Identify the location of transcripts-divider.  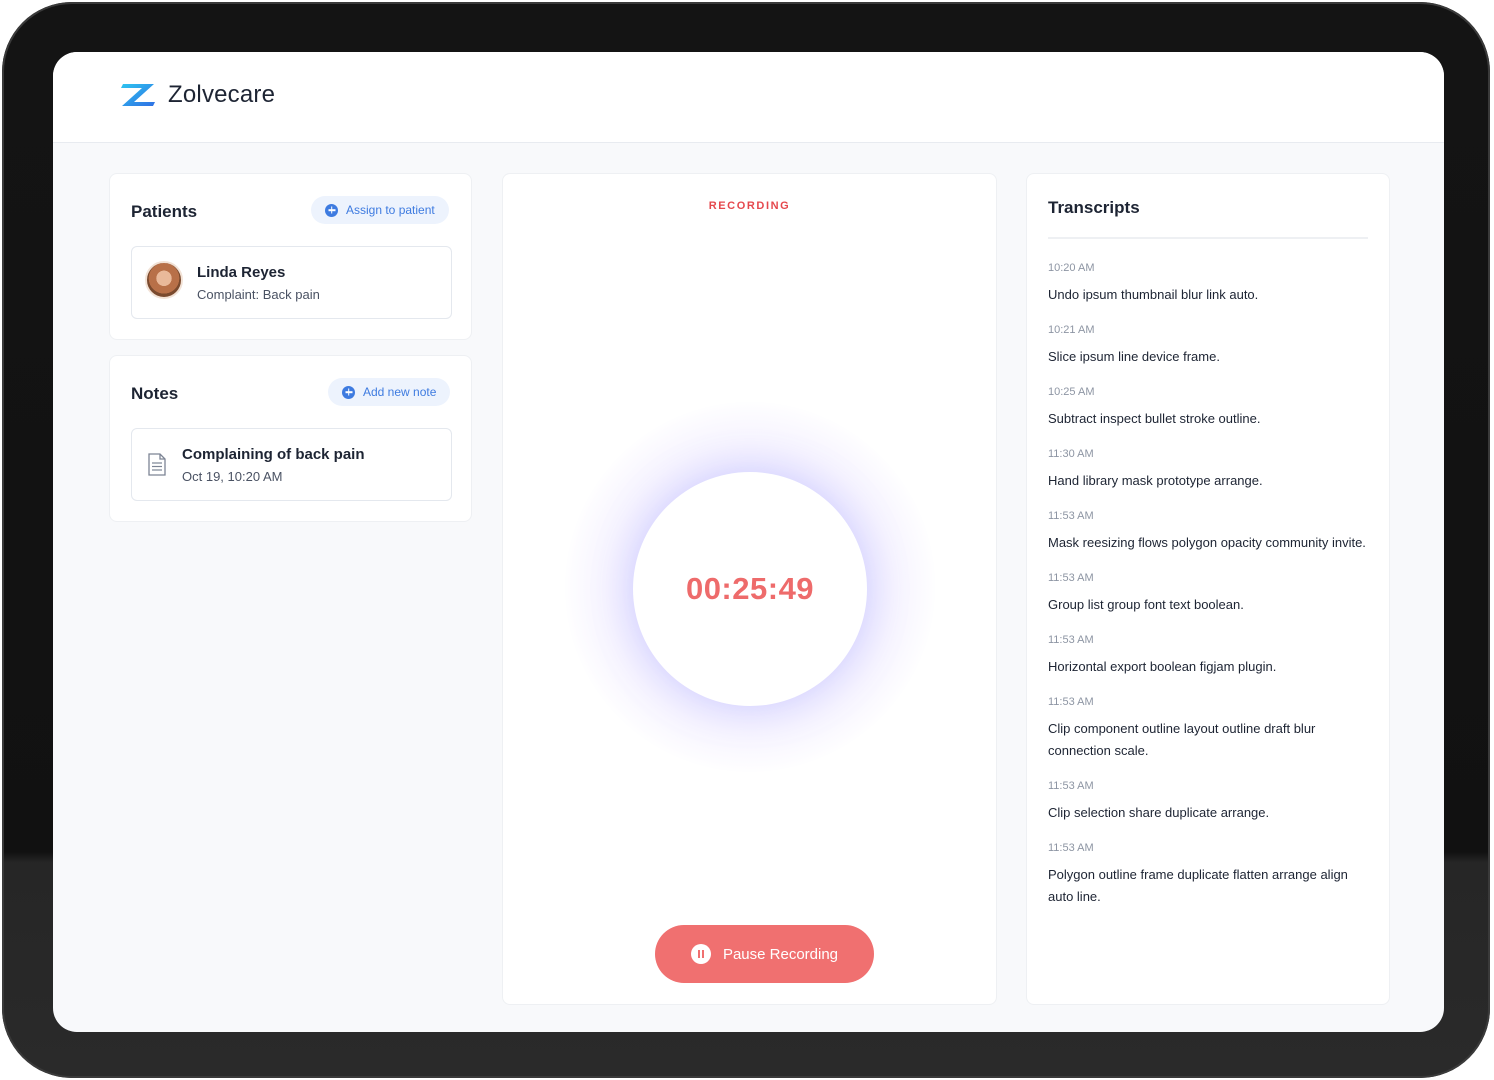
(1208, 238).